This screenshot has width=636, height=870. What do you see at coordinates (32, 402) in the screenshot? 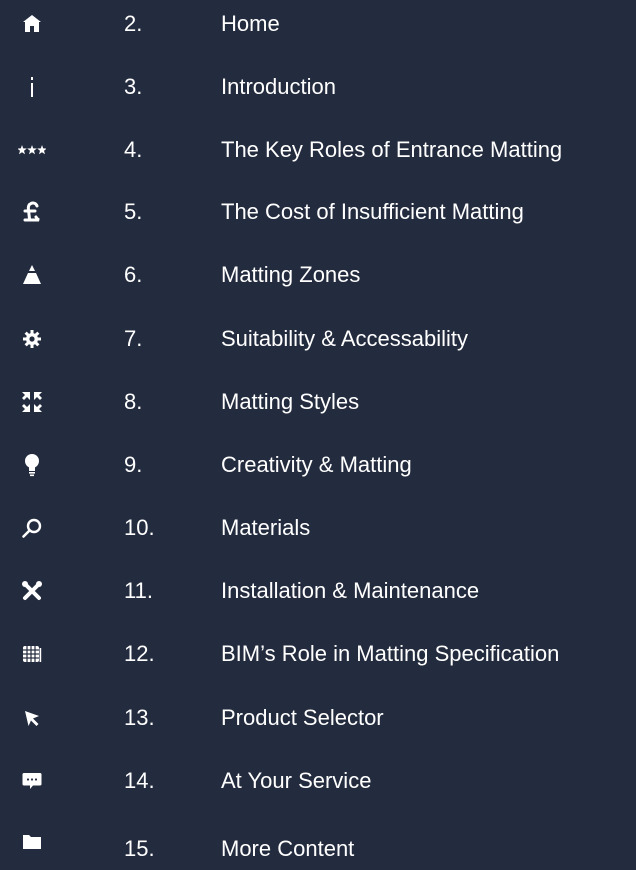
I see `styles-icon` at bounding box center [32, 402].